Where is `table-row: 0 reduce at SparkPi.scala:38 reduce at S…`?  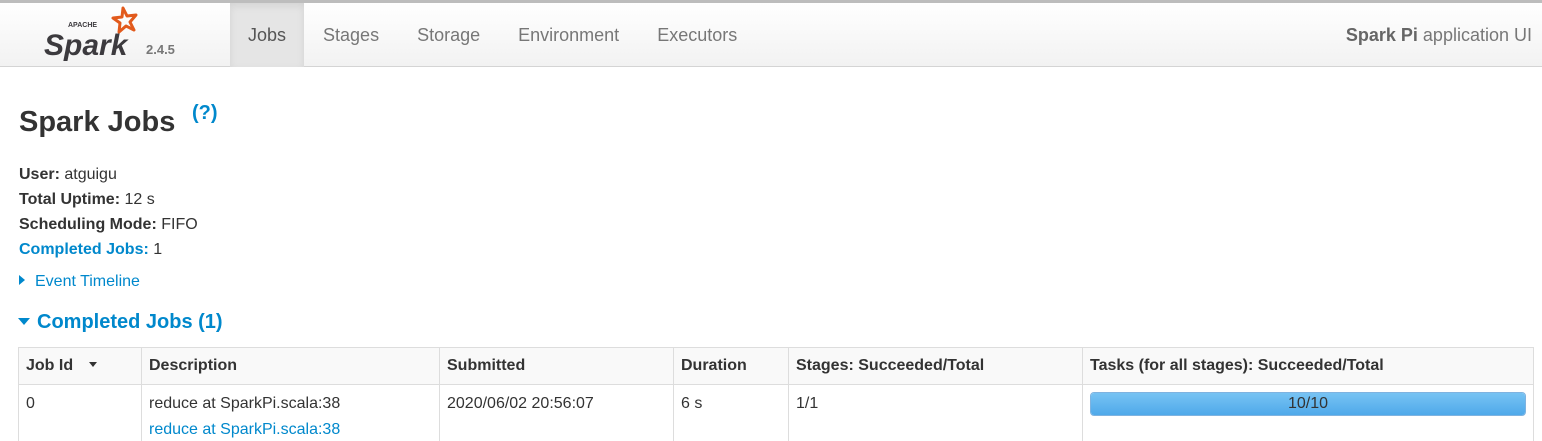
table-row: 0 reduce at SparkPi.scala:38 reduce at S… is located at coordinates (776, 412).